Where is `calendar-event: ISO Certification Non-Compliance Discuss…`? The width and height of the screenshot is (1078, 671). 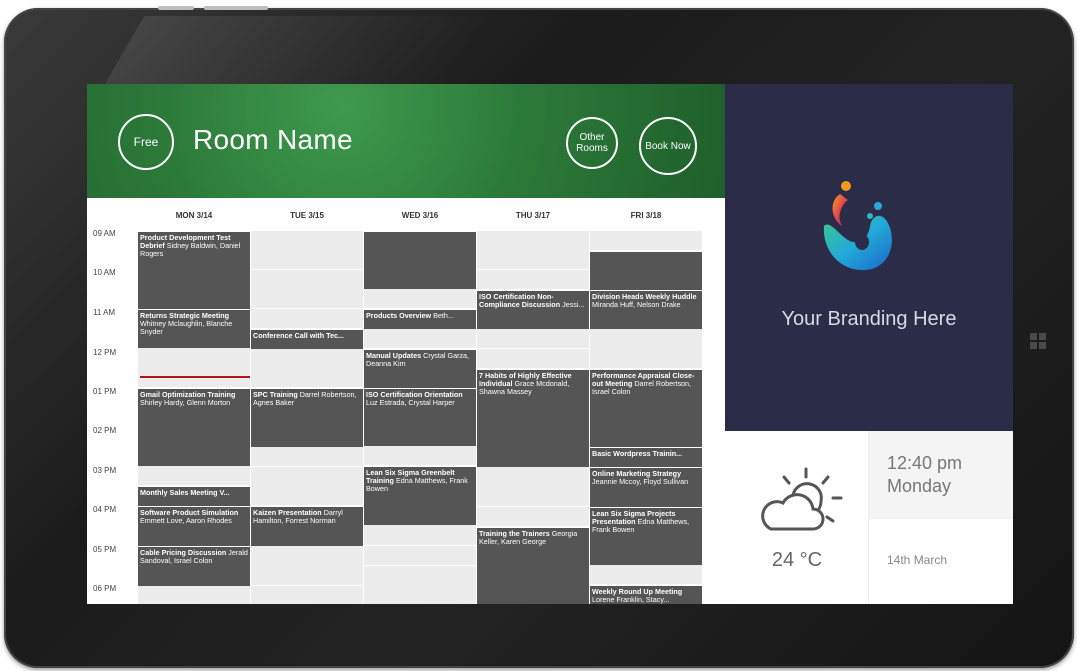 calendar-event: ISO Certification Non-Compliance Discuss… is located at coordinates (533, 309).